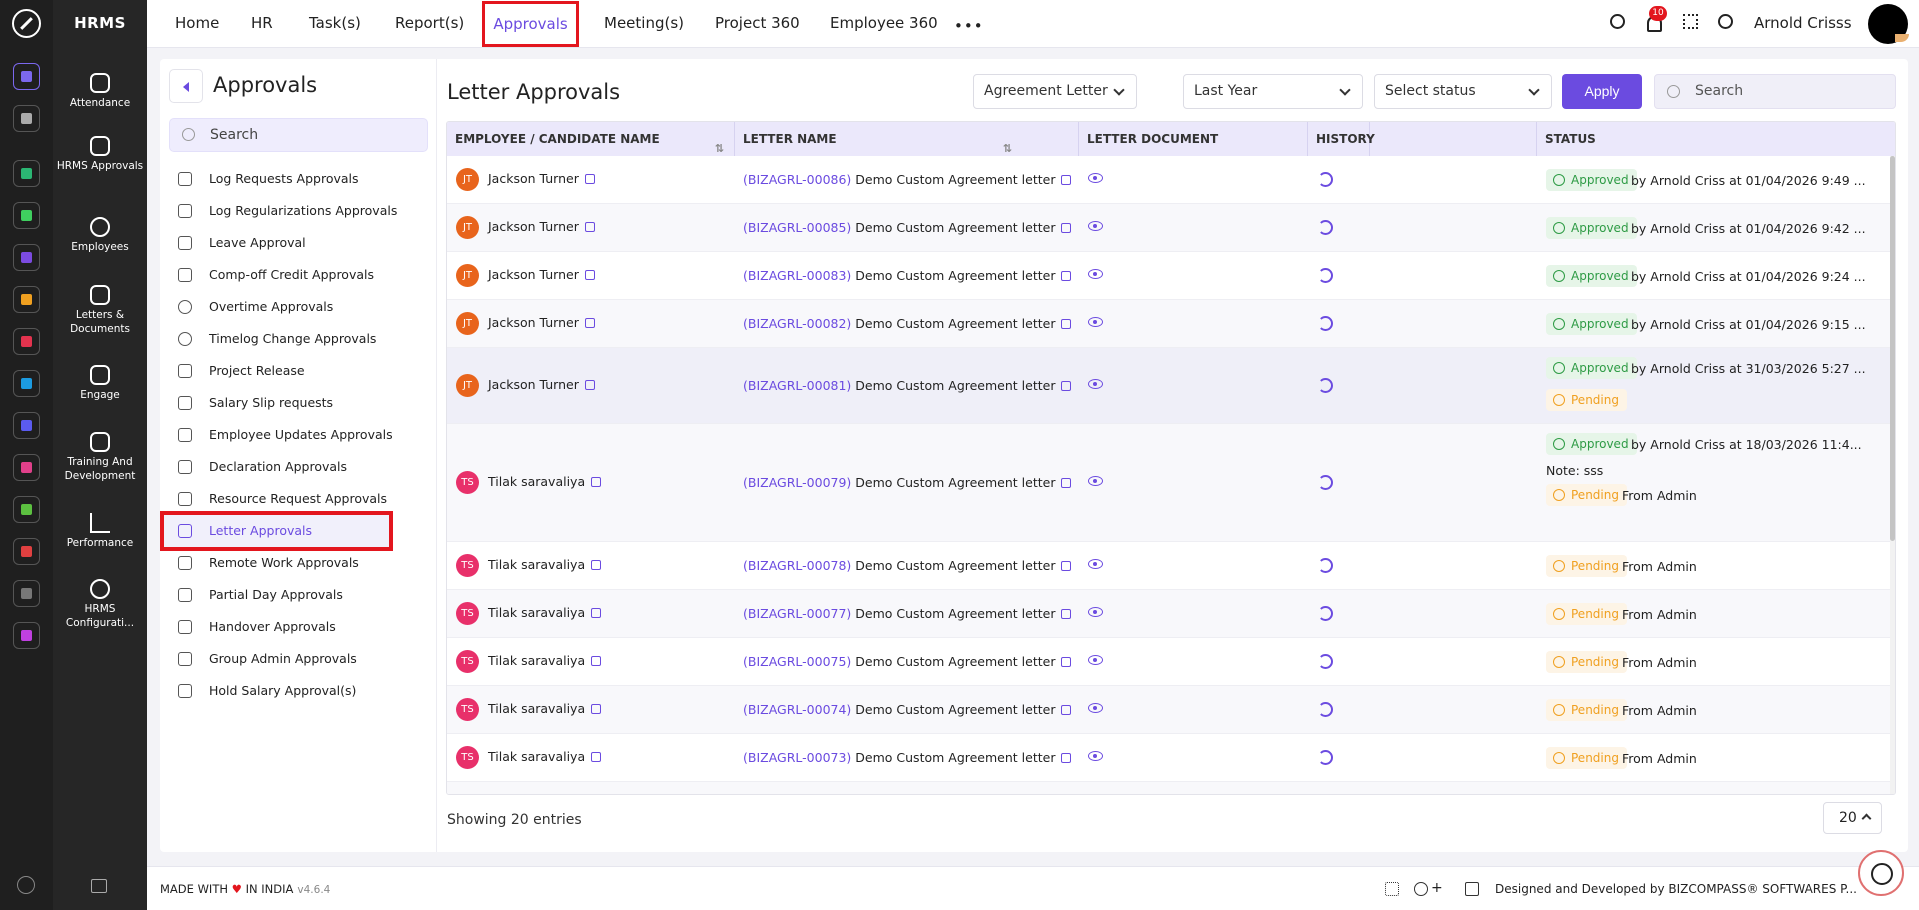  Describe the element at coordinates (26, 257) in the screenshot. I see `briefcase-module-icon` at that location.